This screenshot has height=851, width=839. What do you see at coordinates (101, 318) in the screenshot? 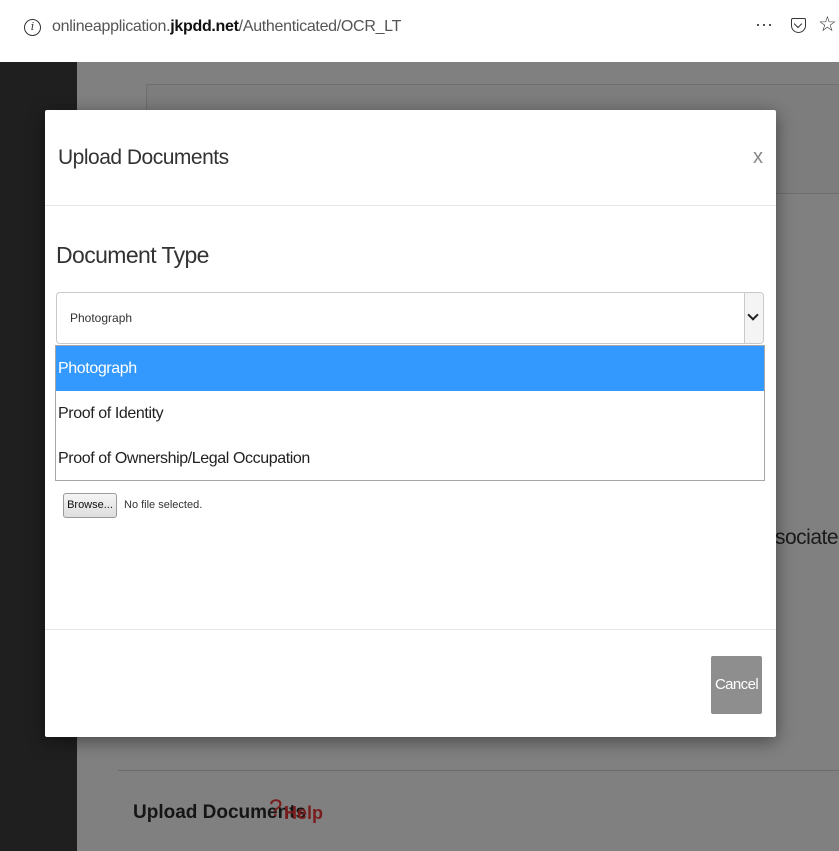
I see `document-type-selected-value: Photograph` at bounding box center [101, 318].